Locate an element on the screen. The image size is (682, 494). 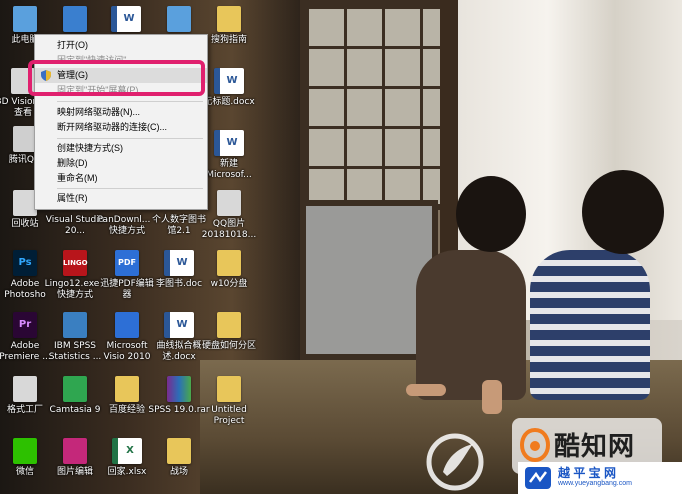
desktop-icon-untitled-project: Untitled Project is located at coordinates (229, 401).